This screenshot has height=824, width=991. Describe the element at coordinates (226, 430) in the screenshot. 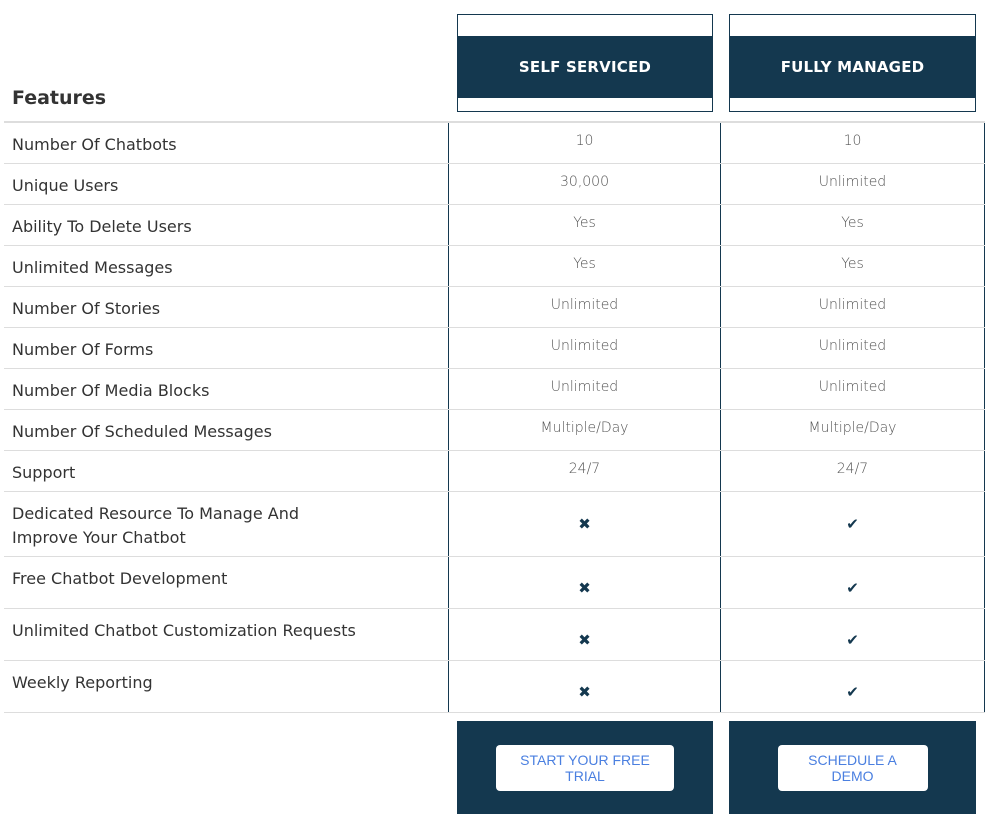

I see `feature-label: Number Of Scheduled Messages` at that location.